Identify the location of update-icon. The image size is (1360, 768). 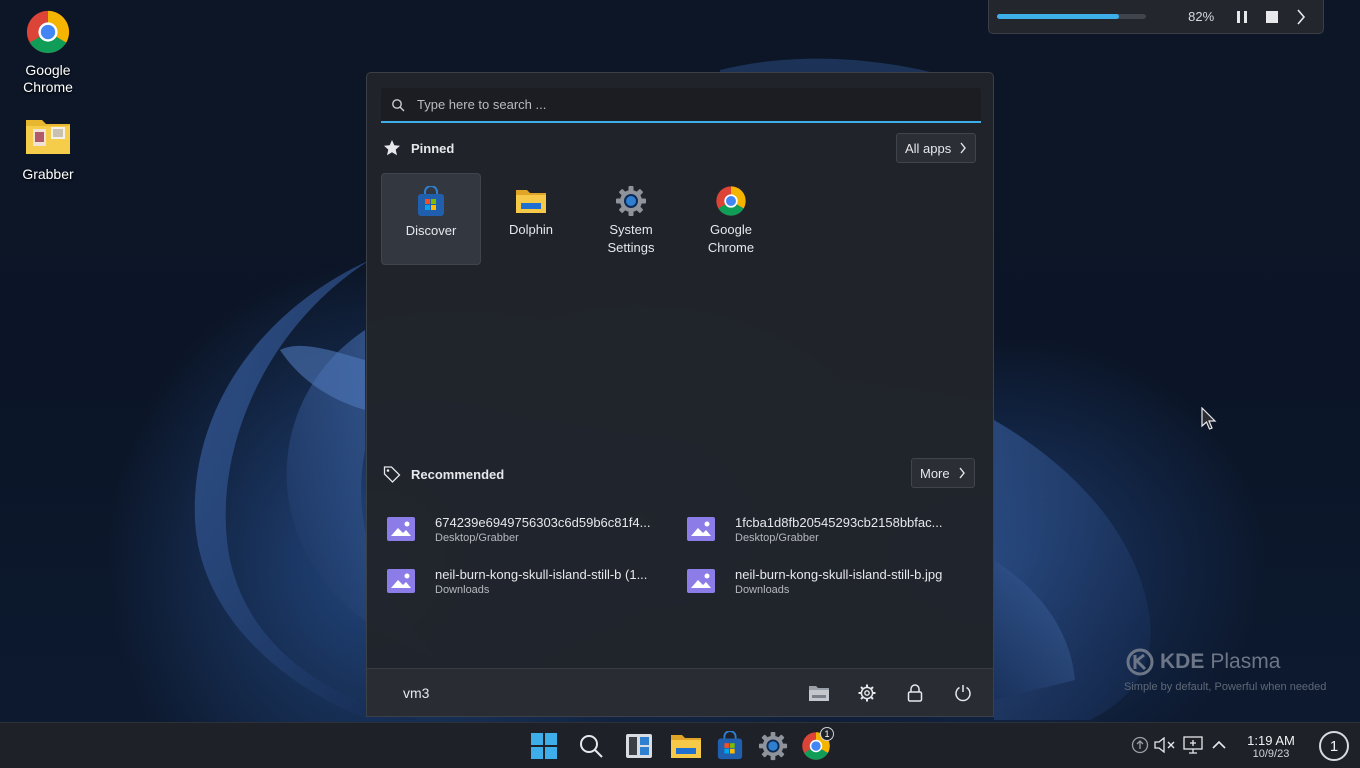
(1140, 745).